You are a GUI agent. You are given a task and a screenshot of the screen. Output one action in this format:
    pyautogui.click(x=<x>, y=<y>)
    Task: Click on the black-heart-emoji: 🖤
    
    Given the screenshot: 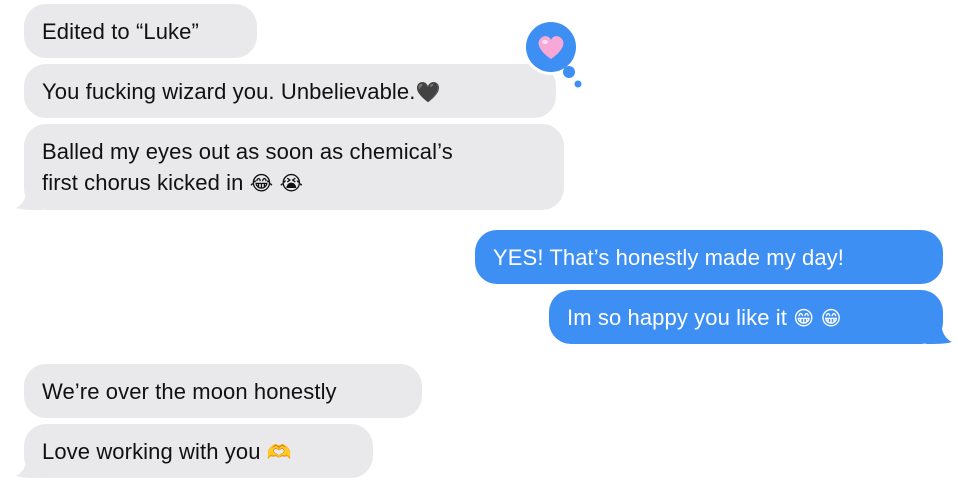 What is the action you would take?
    pyautogui.click(x=428, y=92)
    